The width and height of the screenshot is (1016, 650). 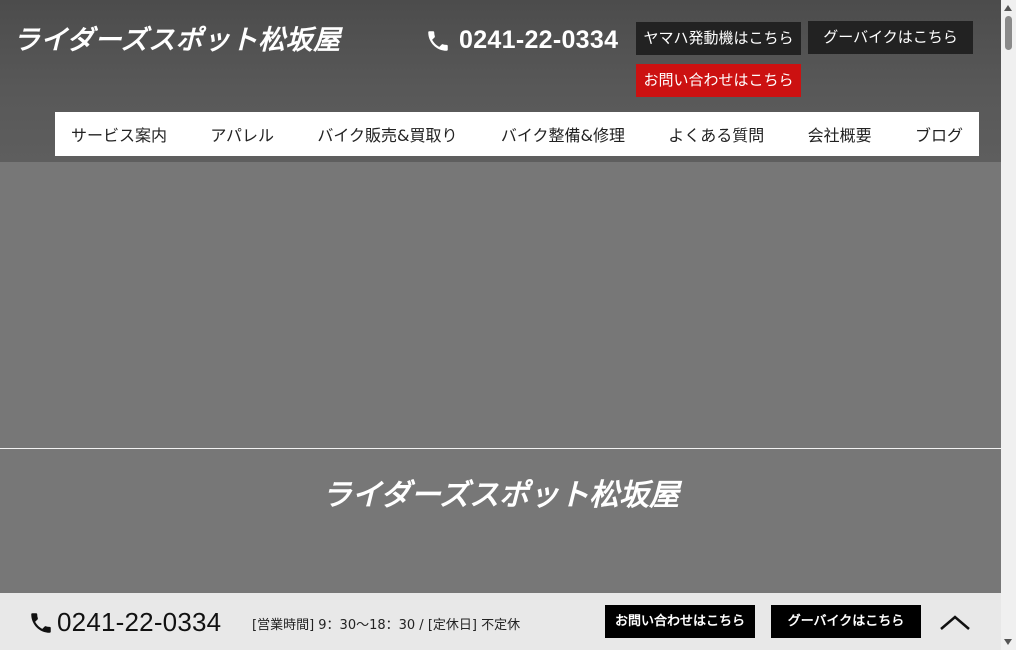 I want to click on scroll-up-arrow-icon, so click(x=1008, y=8).